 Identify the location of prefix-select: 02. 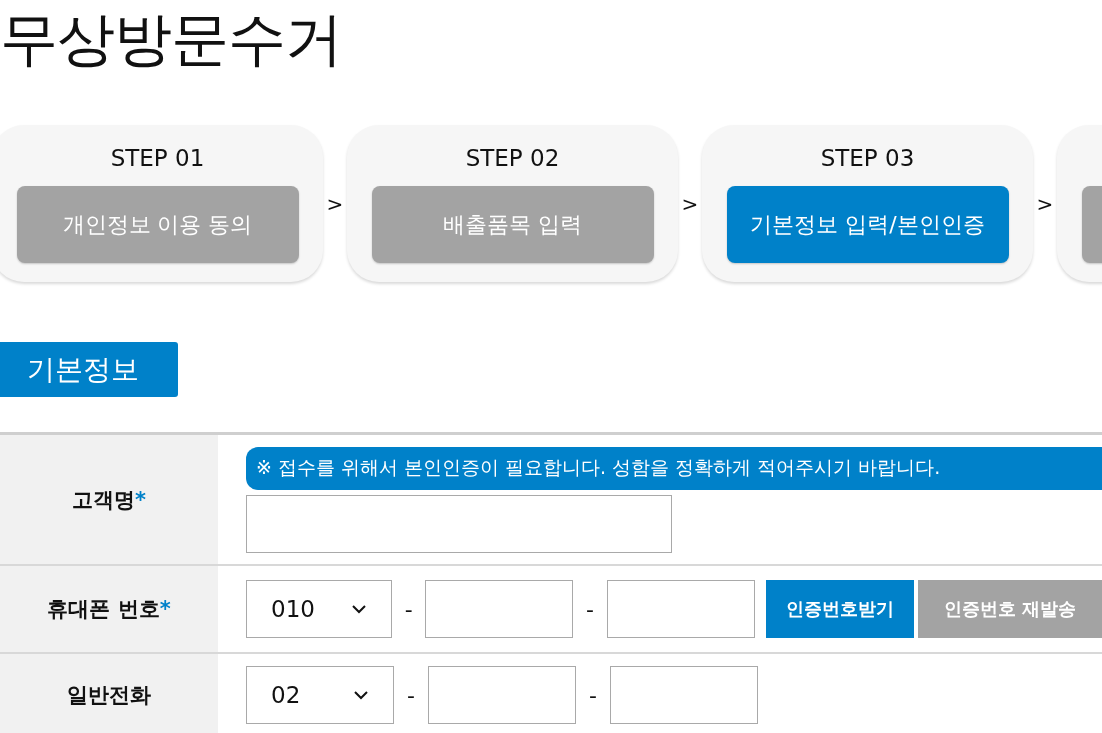
(320, 695).